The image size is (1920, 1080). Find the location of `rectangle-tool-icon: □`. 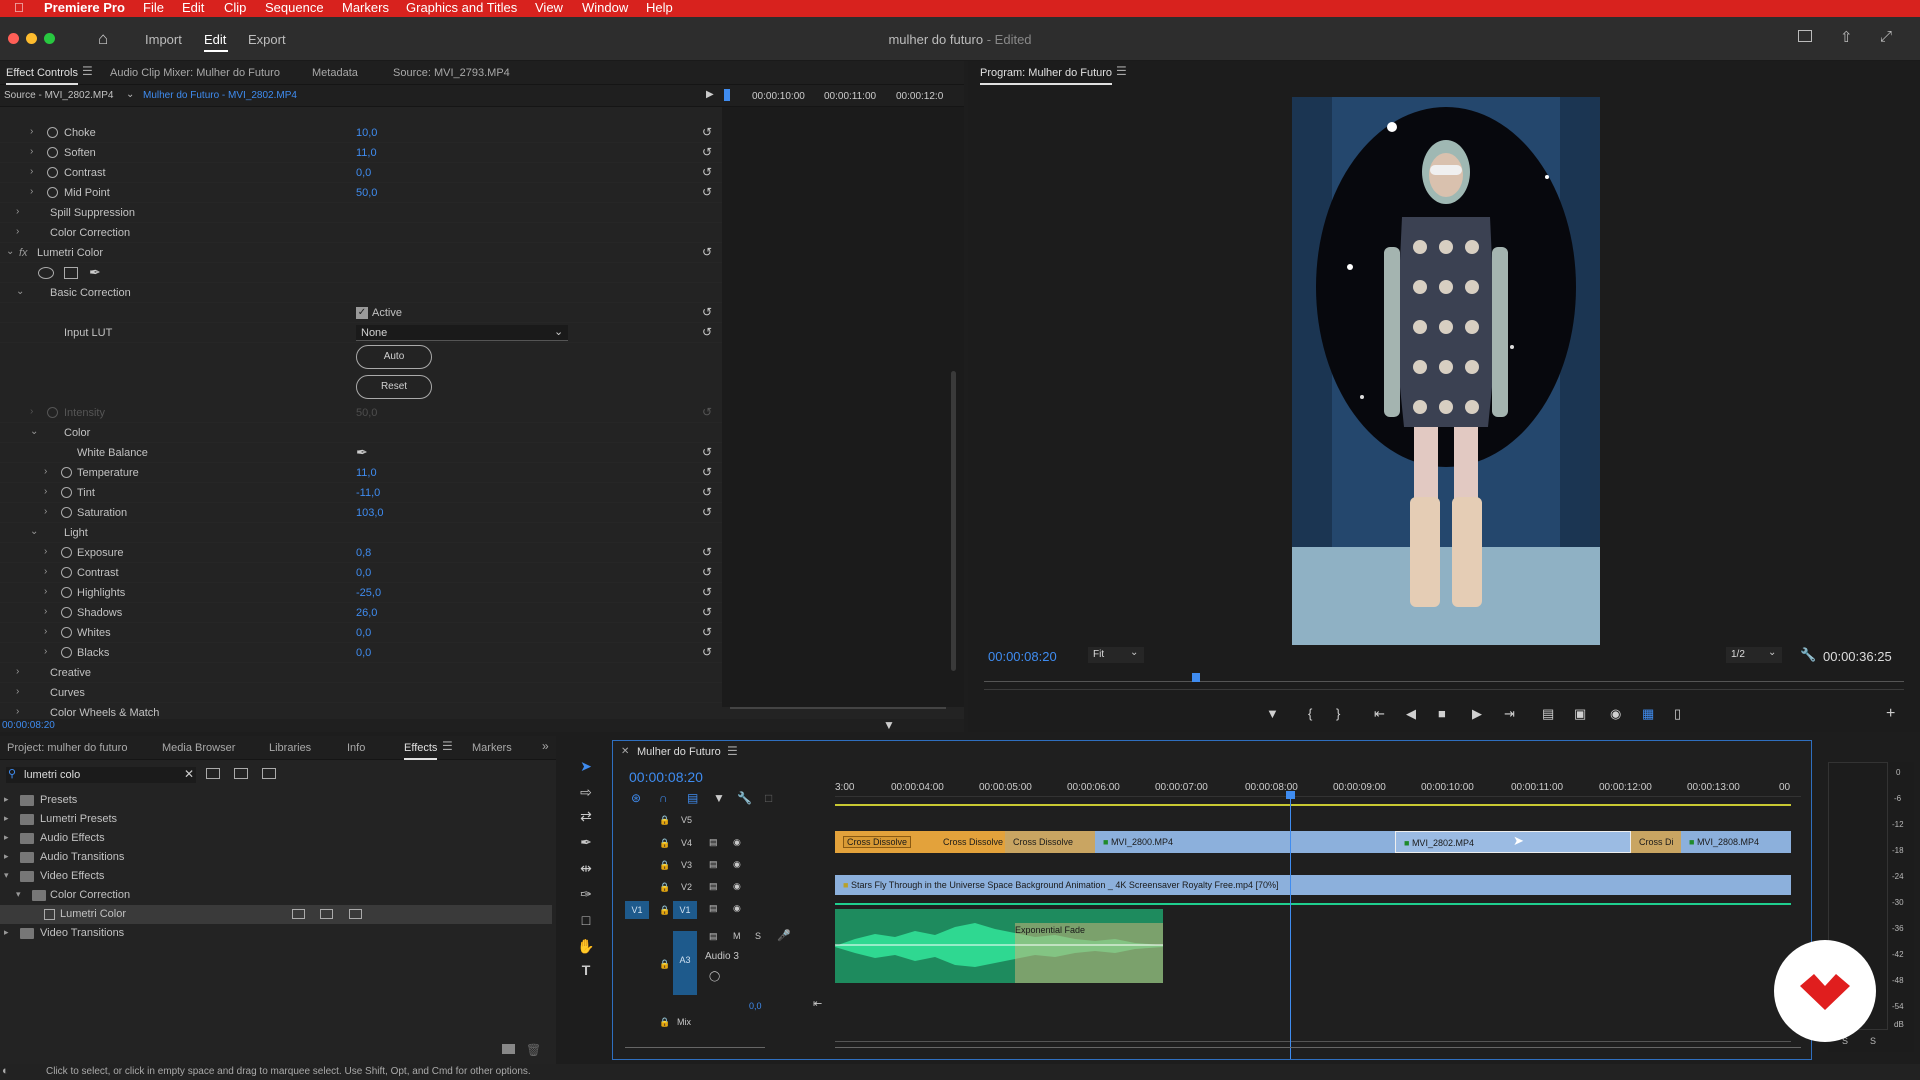

rectangle-tool-icon: □ is located at coordinates (586, 922).